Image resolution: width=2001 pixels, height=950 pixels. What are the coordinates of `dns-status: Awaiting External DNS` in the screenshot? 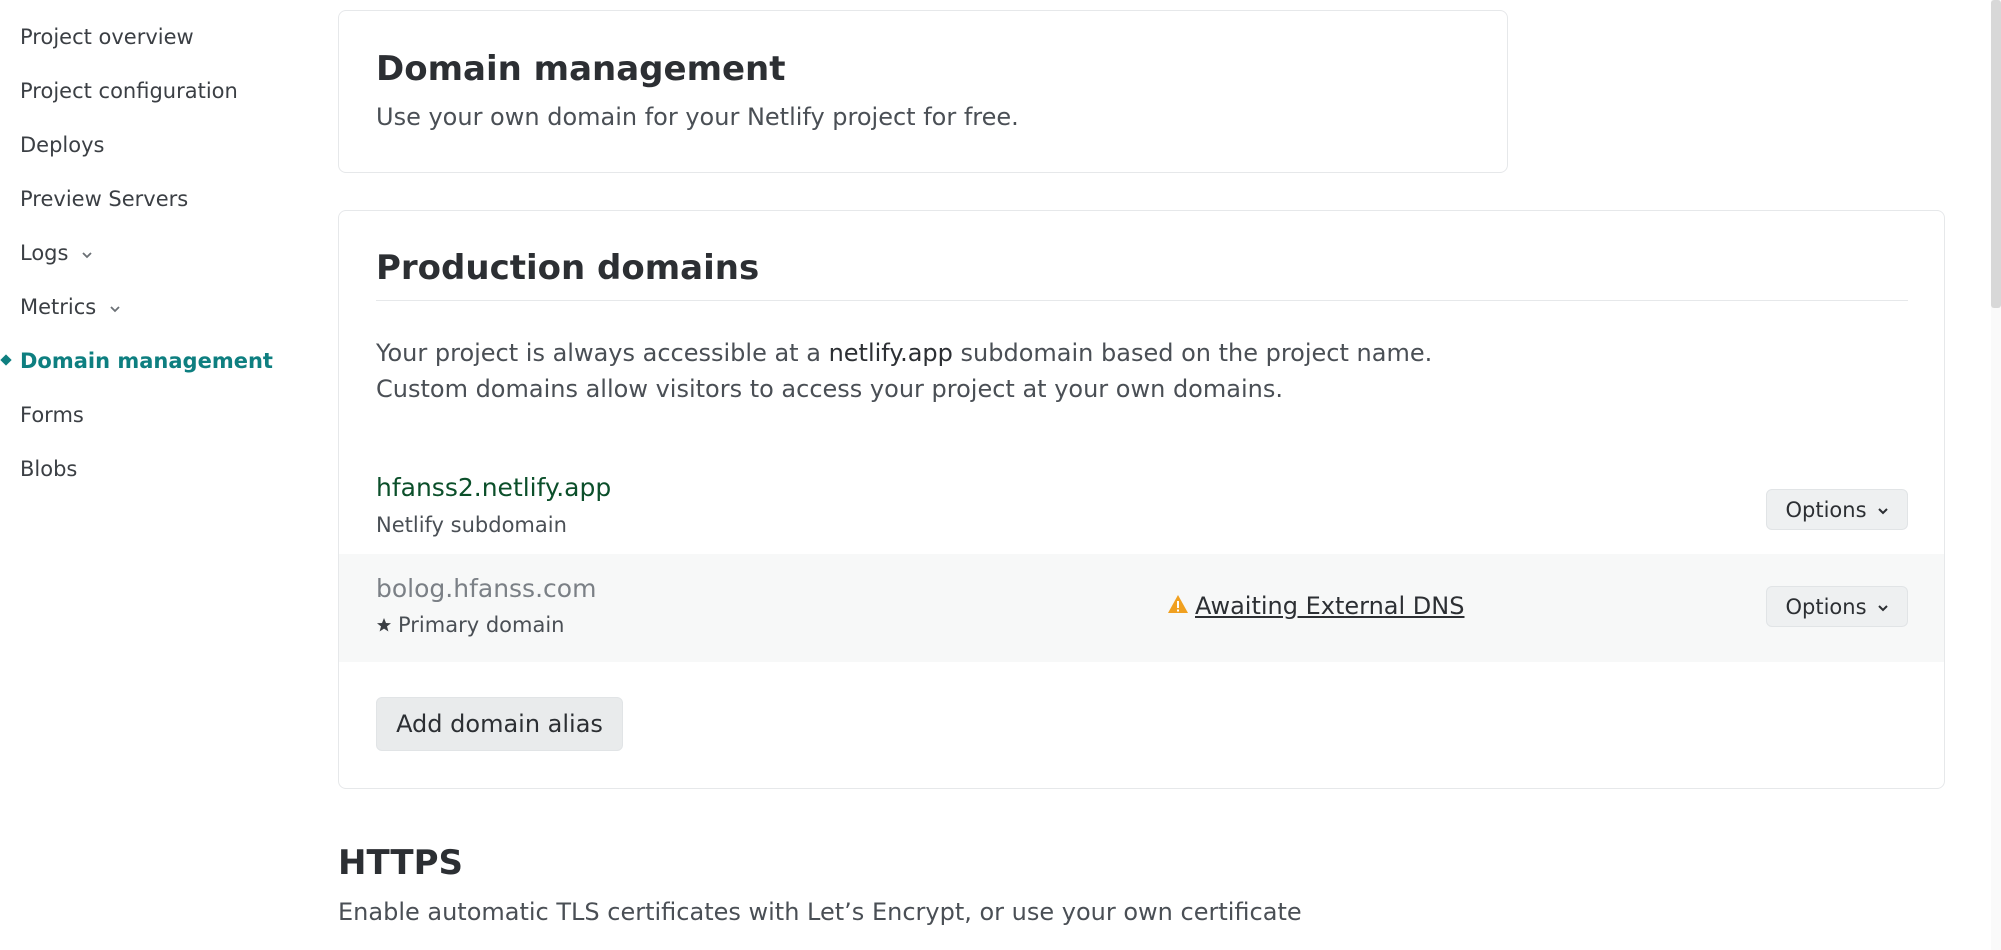 It's located at (1315, 606).